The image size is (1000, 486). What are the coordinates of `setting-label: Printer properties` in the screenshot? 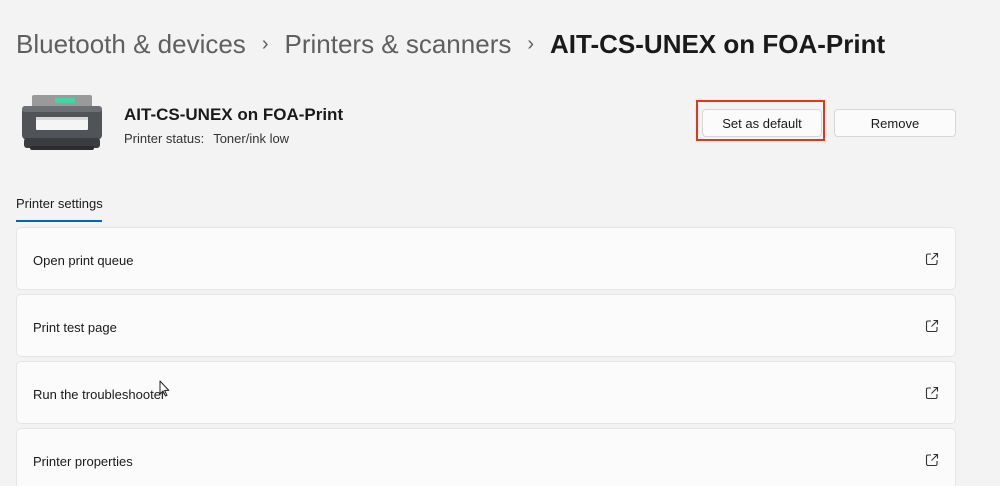 It's located at (83, 461).